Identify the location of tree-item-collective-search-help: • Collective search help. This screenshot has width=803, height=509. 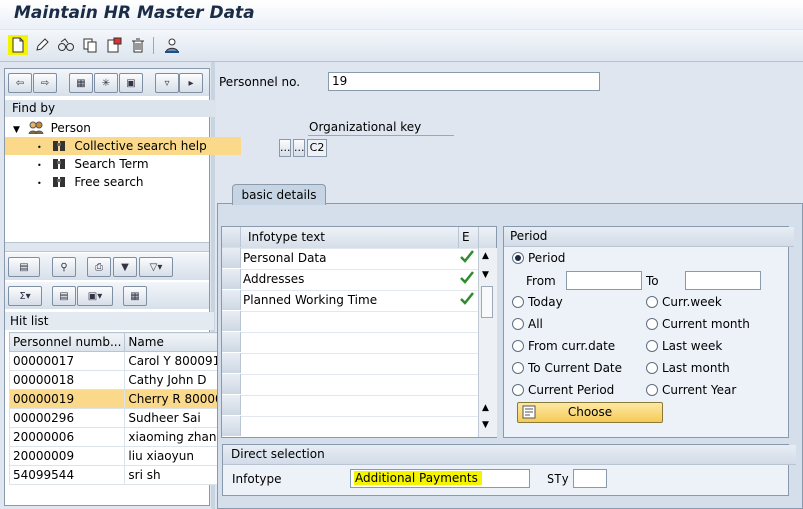
(123, 146).